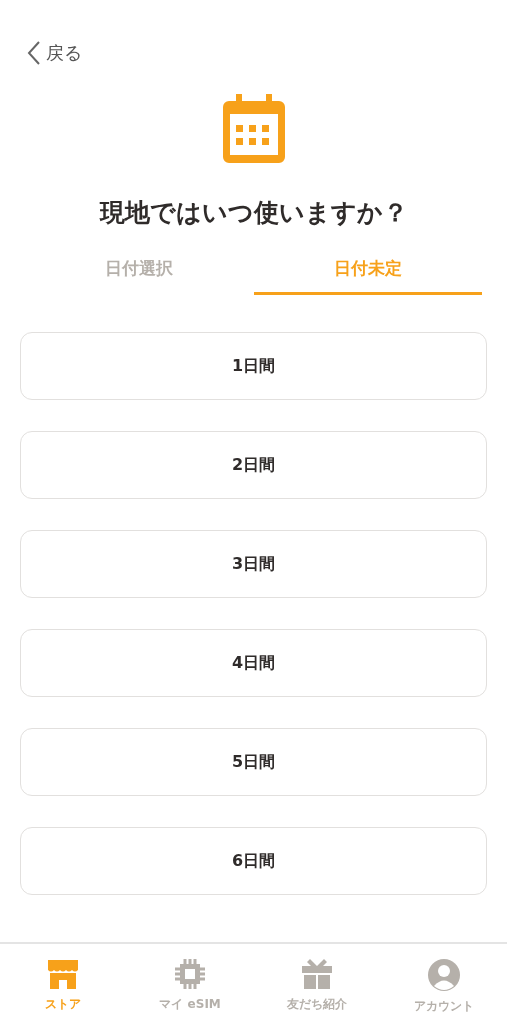 The image size is (507, 1024). What do you see at coordinates (64, 53) in the screenshot?
I see `back-label: 戻る` at bounding box center [64, 53].